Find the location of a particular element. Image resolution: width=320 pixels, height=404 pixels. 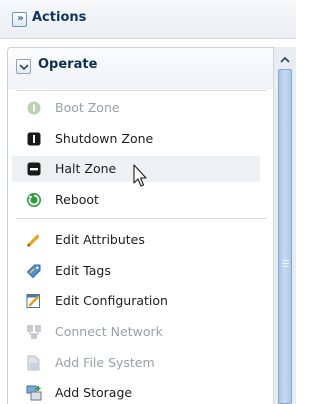

menu-item-reboot: Reboot is located at coordinates (136, 200).